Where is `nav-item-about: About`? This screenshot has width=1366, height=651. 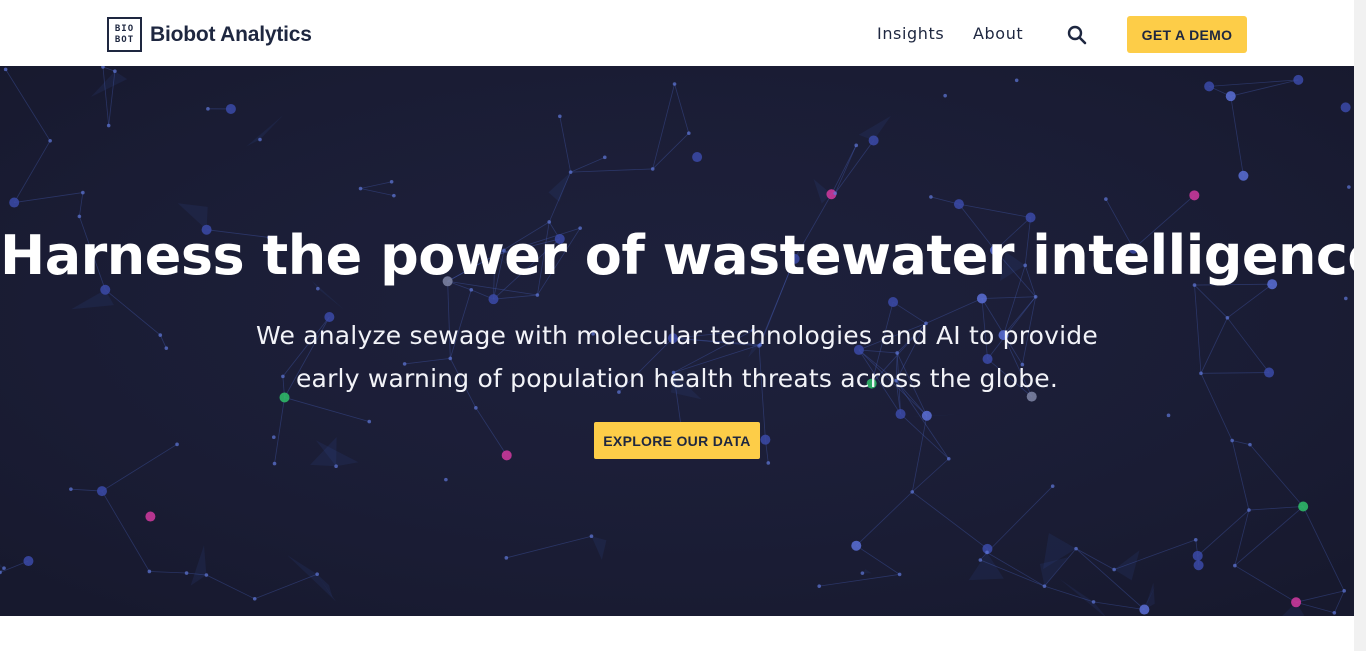 nav-item-about: About is located at coordinates (998, 33).